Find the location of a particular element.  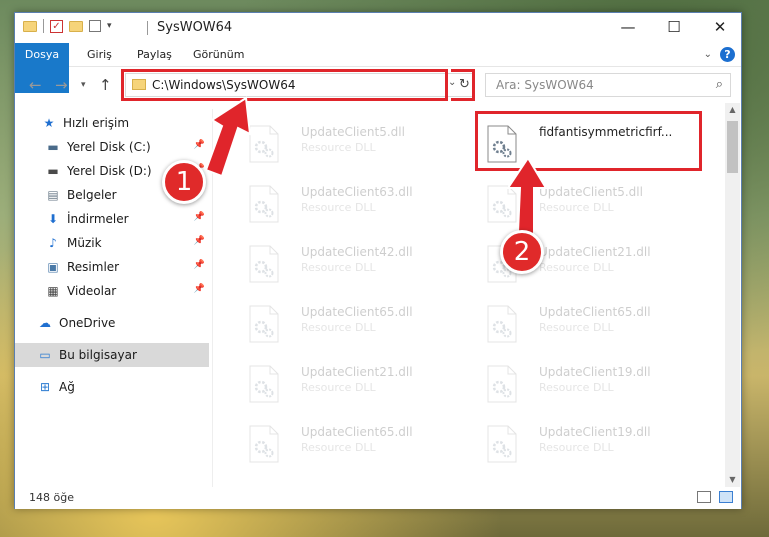

sidebar-item: ☁ OneDrive is located at coordinates (112, 323).